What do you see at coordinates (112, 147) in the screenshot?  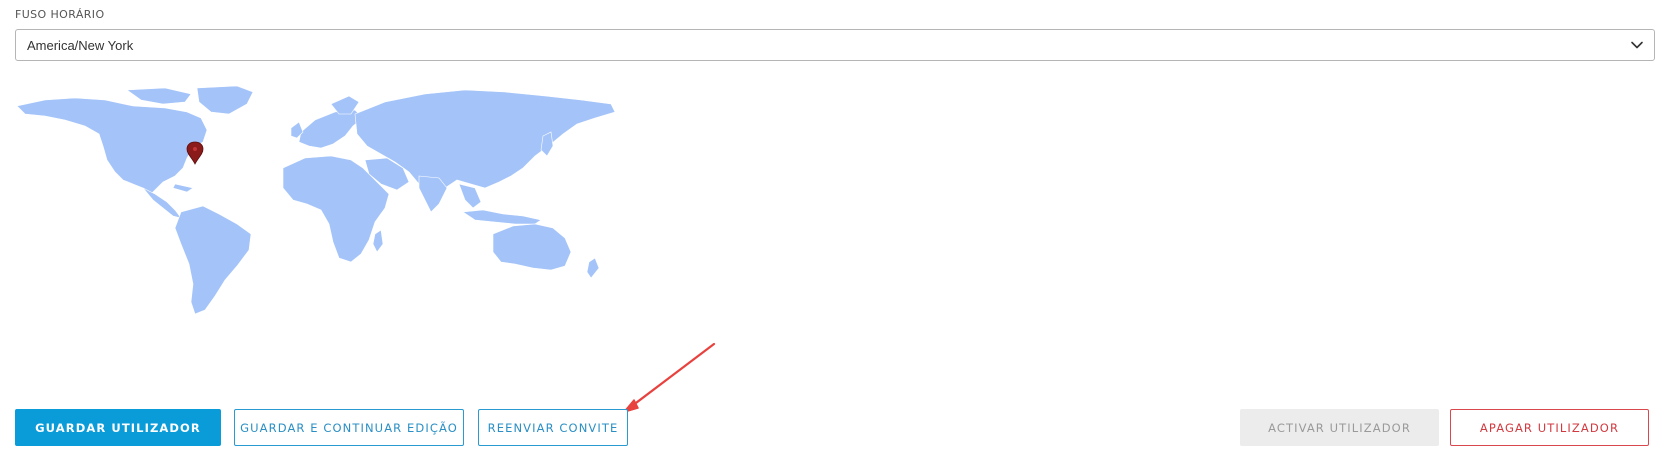 I see `north-america-shape` at bounding box center [112, 147].